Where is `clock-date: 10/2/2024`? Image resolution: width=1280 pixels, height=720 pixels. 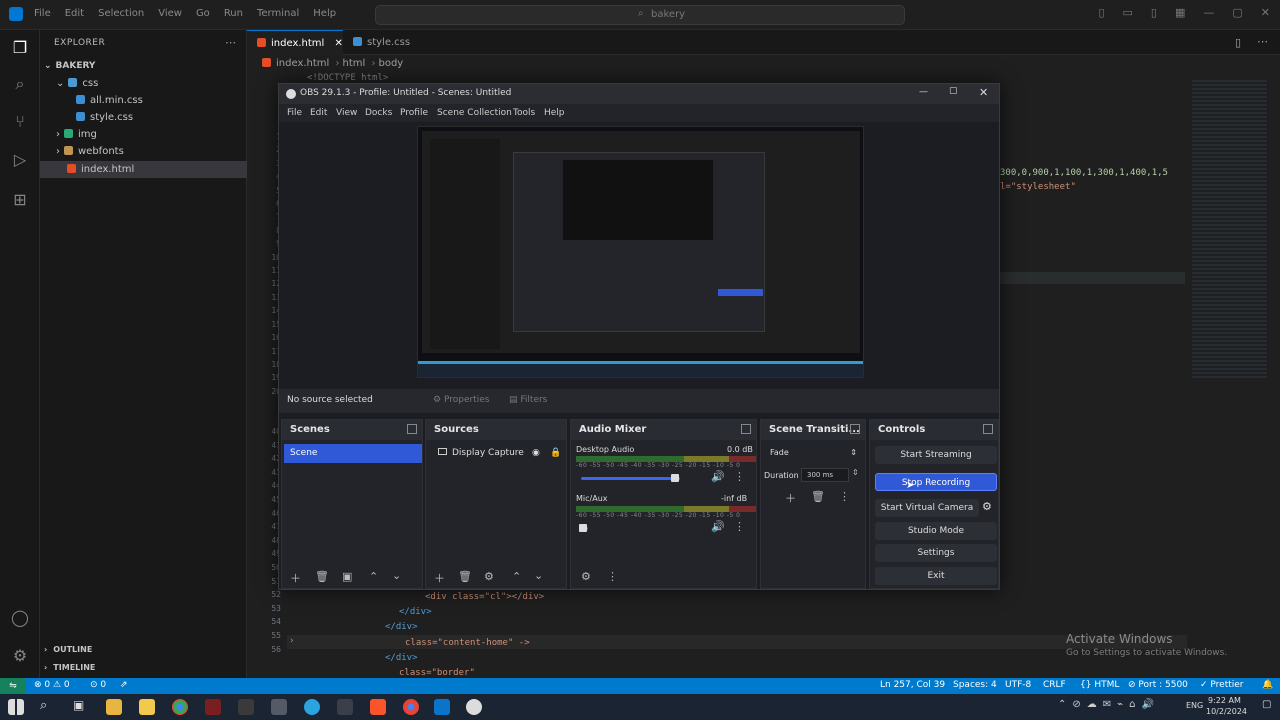 clock-date: 10/2/2024 is located at coordinates (1226, 711).